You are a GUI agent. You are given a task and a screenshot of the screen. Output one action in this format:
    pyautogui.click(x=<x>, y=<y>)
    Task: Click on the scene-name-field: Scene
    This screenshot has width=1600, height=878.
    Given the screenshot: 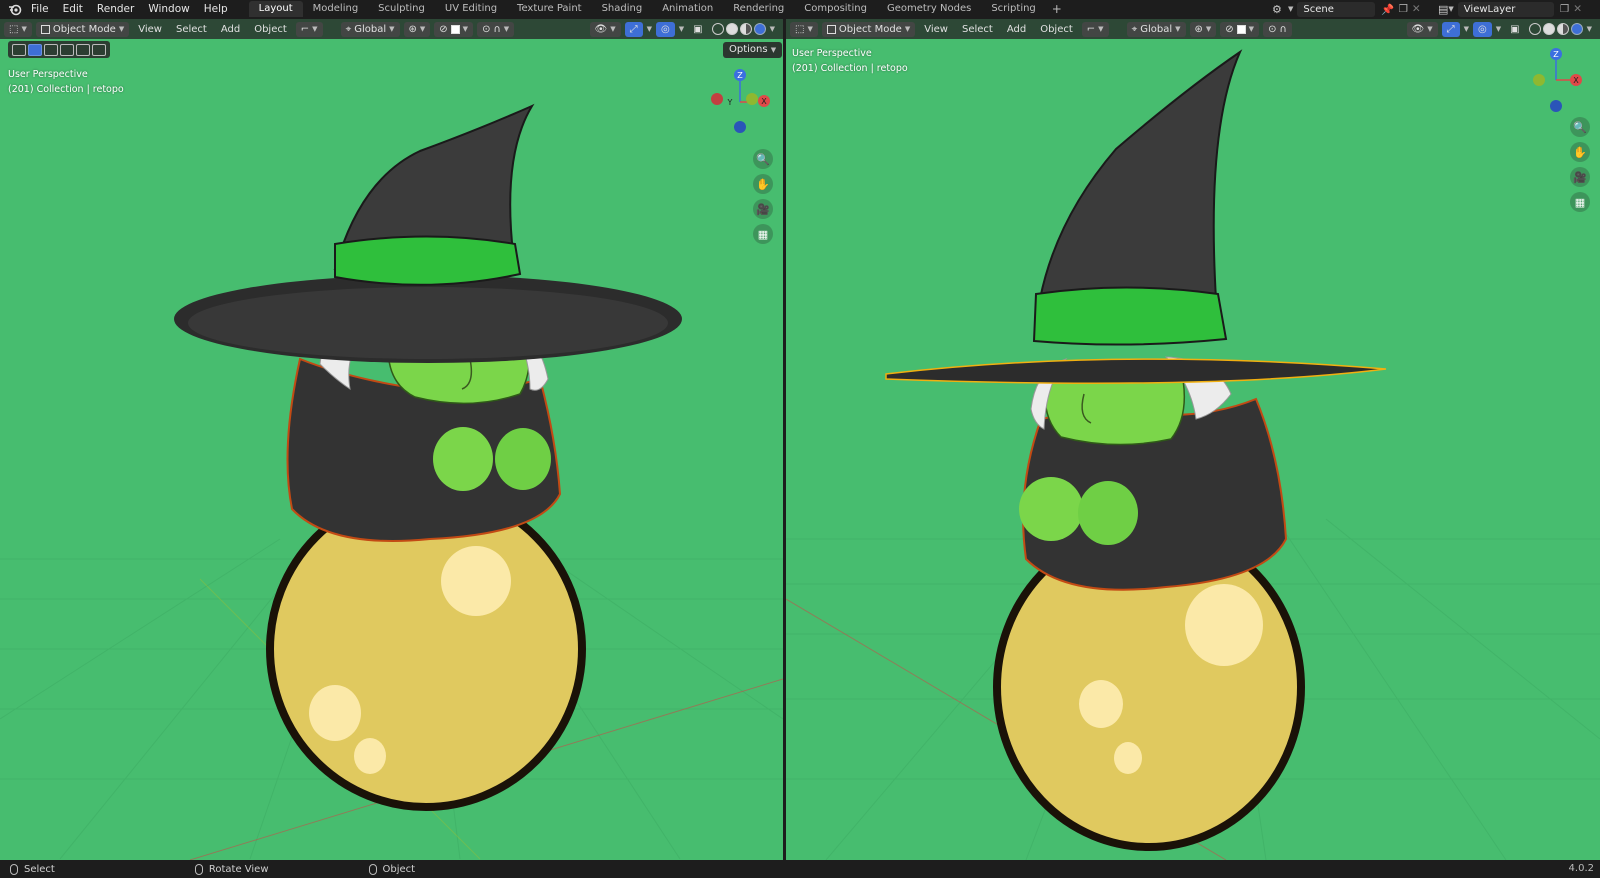 What is the action you would take?
    pyautogui.click(x=1336, y=9)
    